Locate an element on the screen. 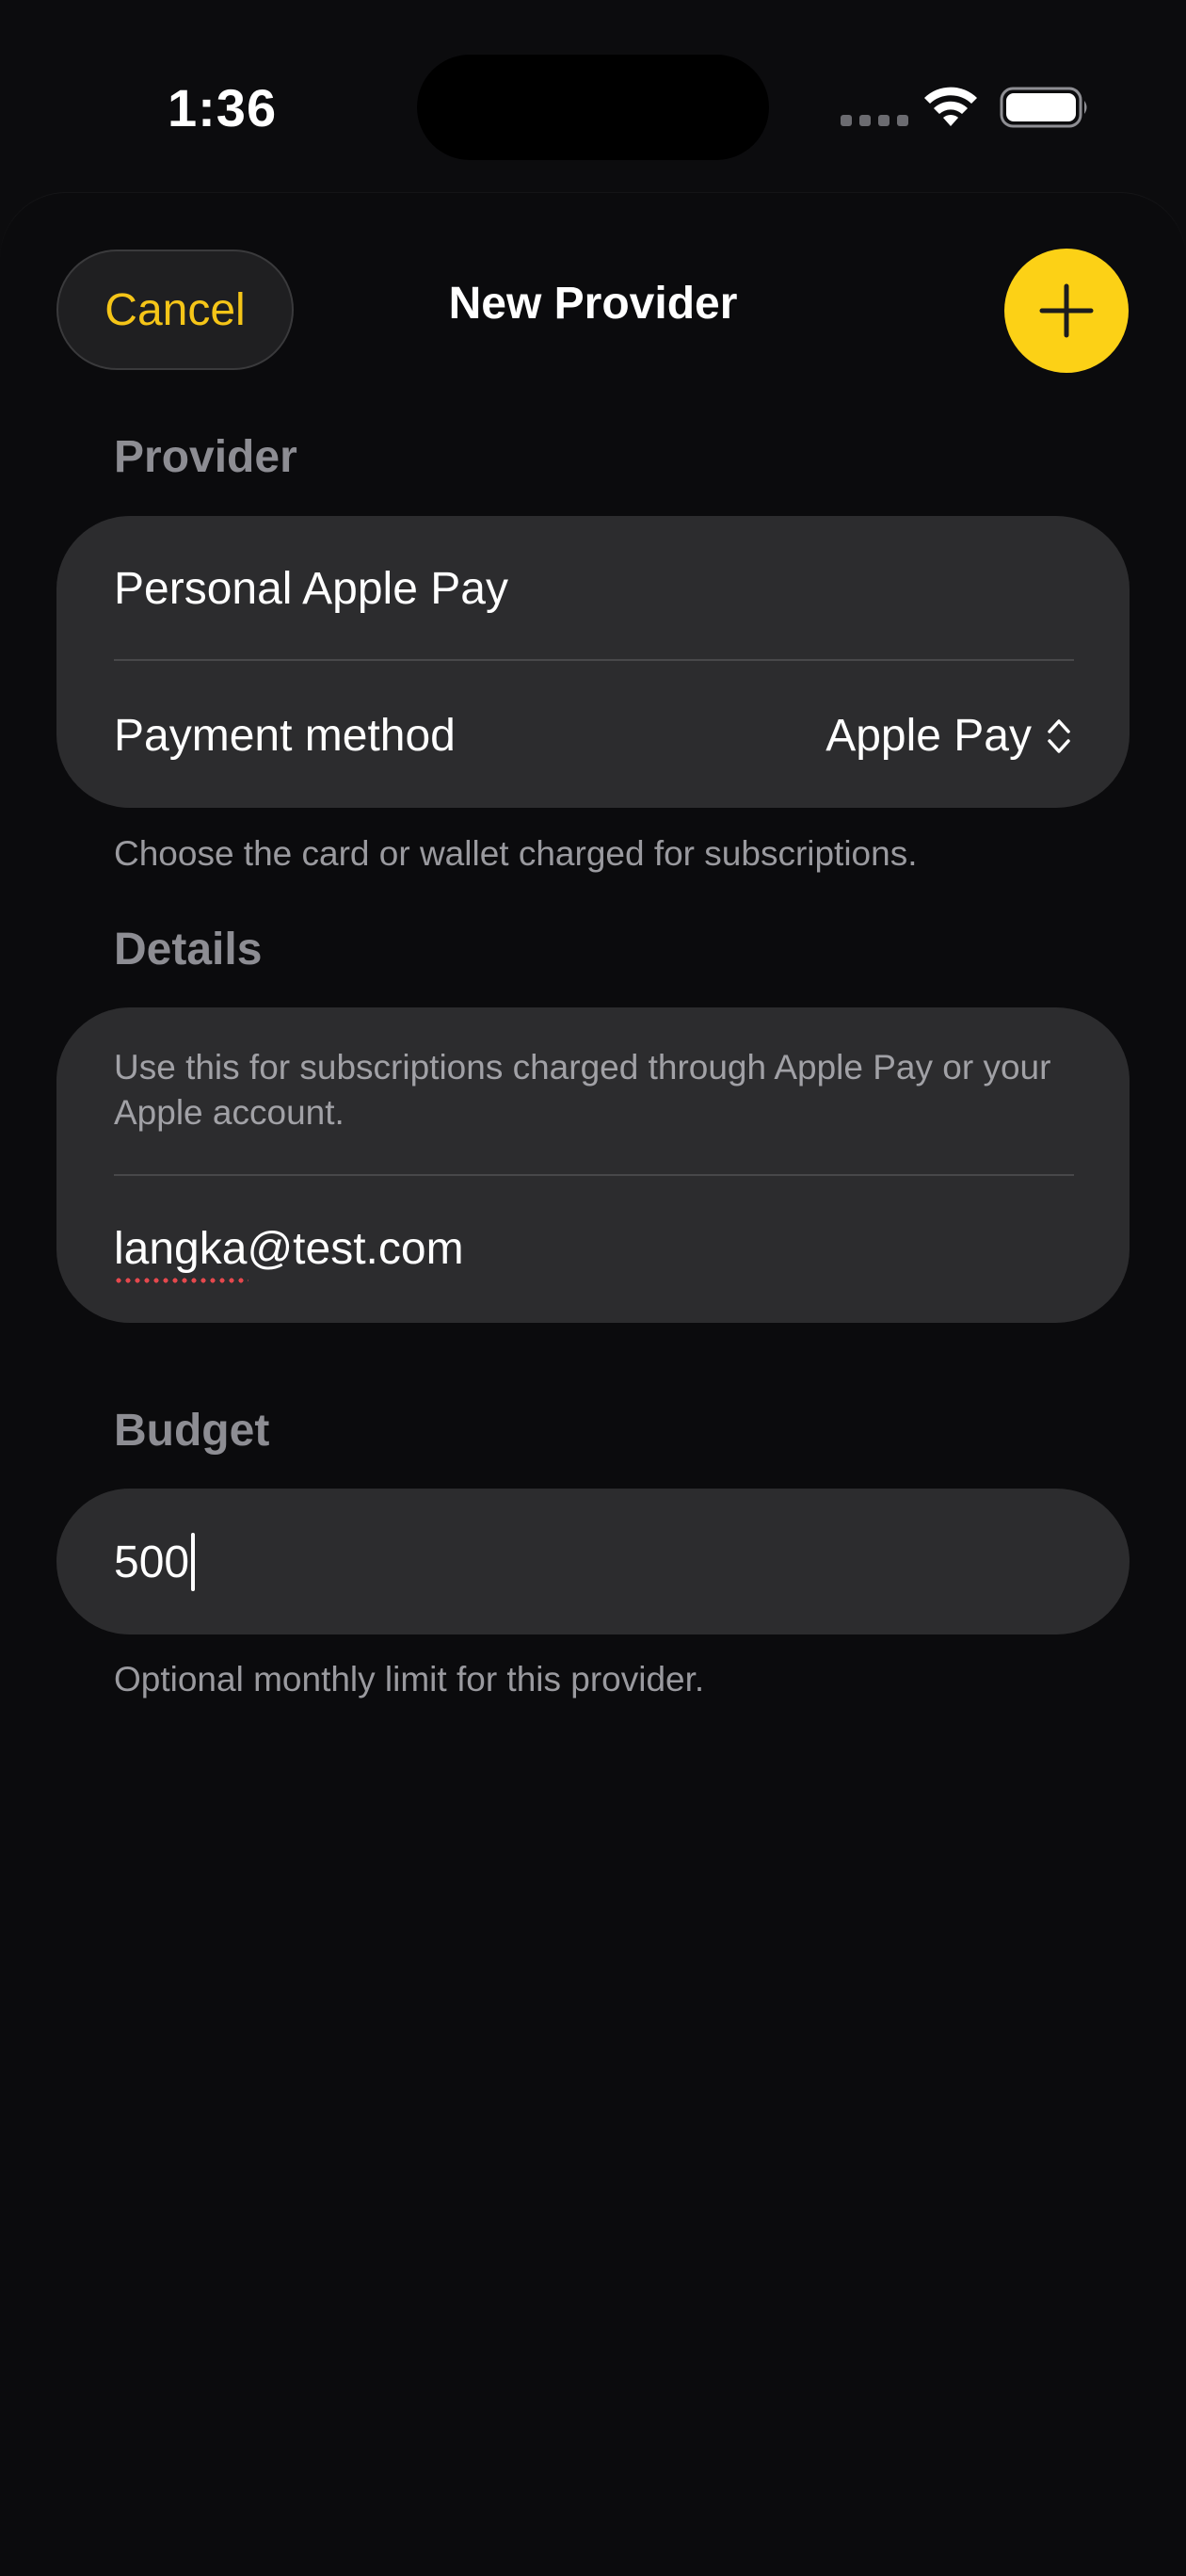  plus-icon is located at coordinates (1066, 310).